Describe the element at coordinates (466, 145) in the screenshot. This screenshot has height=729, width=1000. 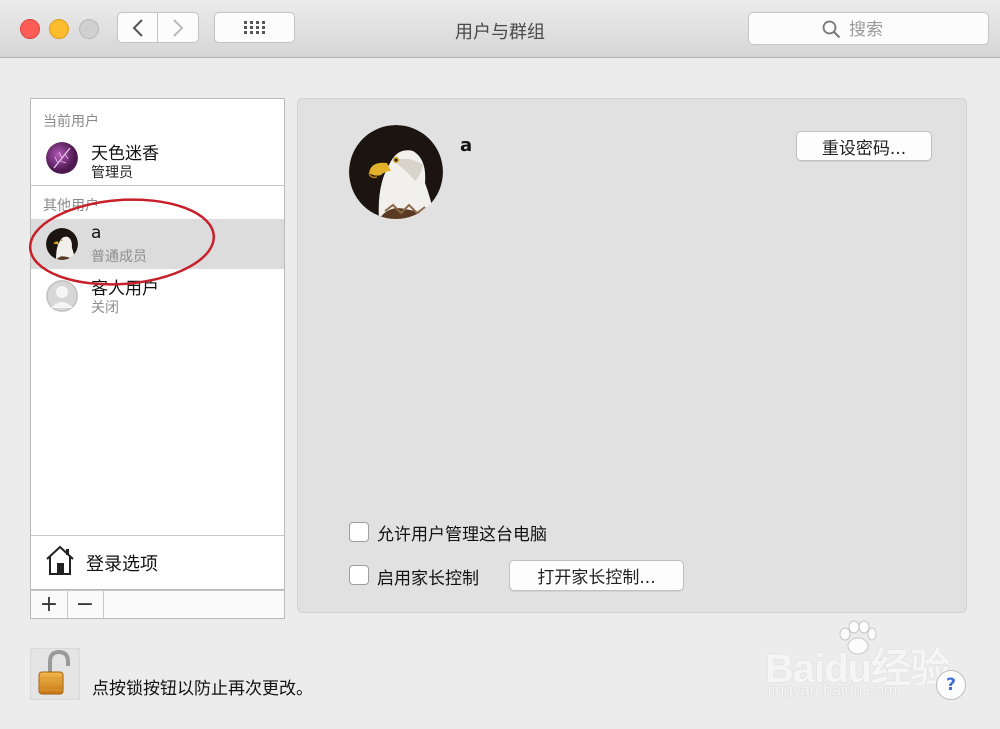
I see `user-full-name: a` at that location.